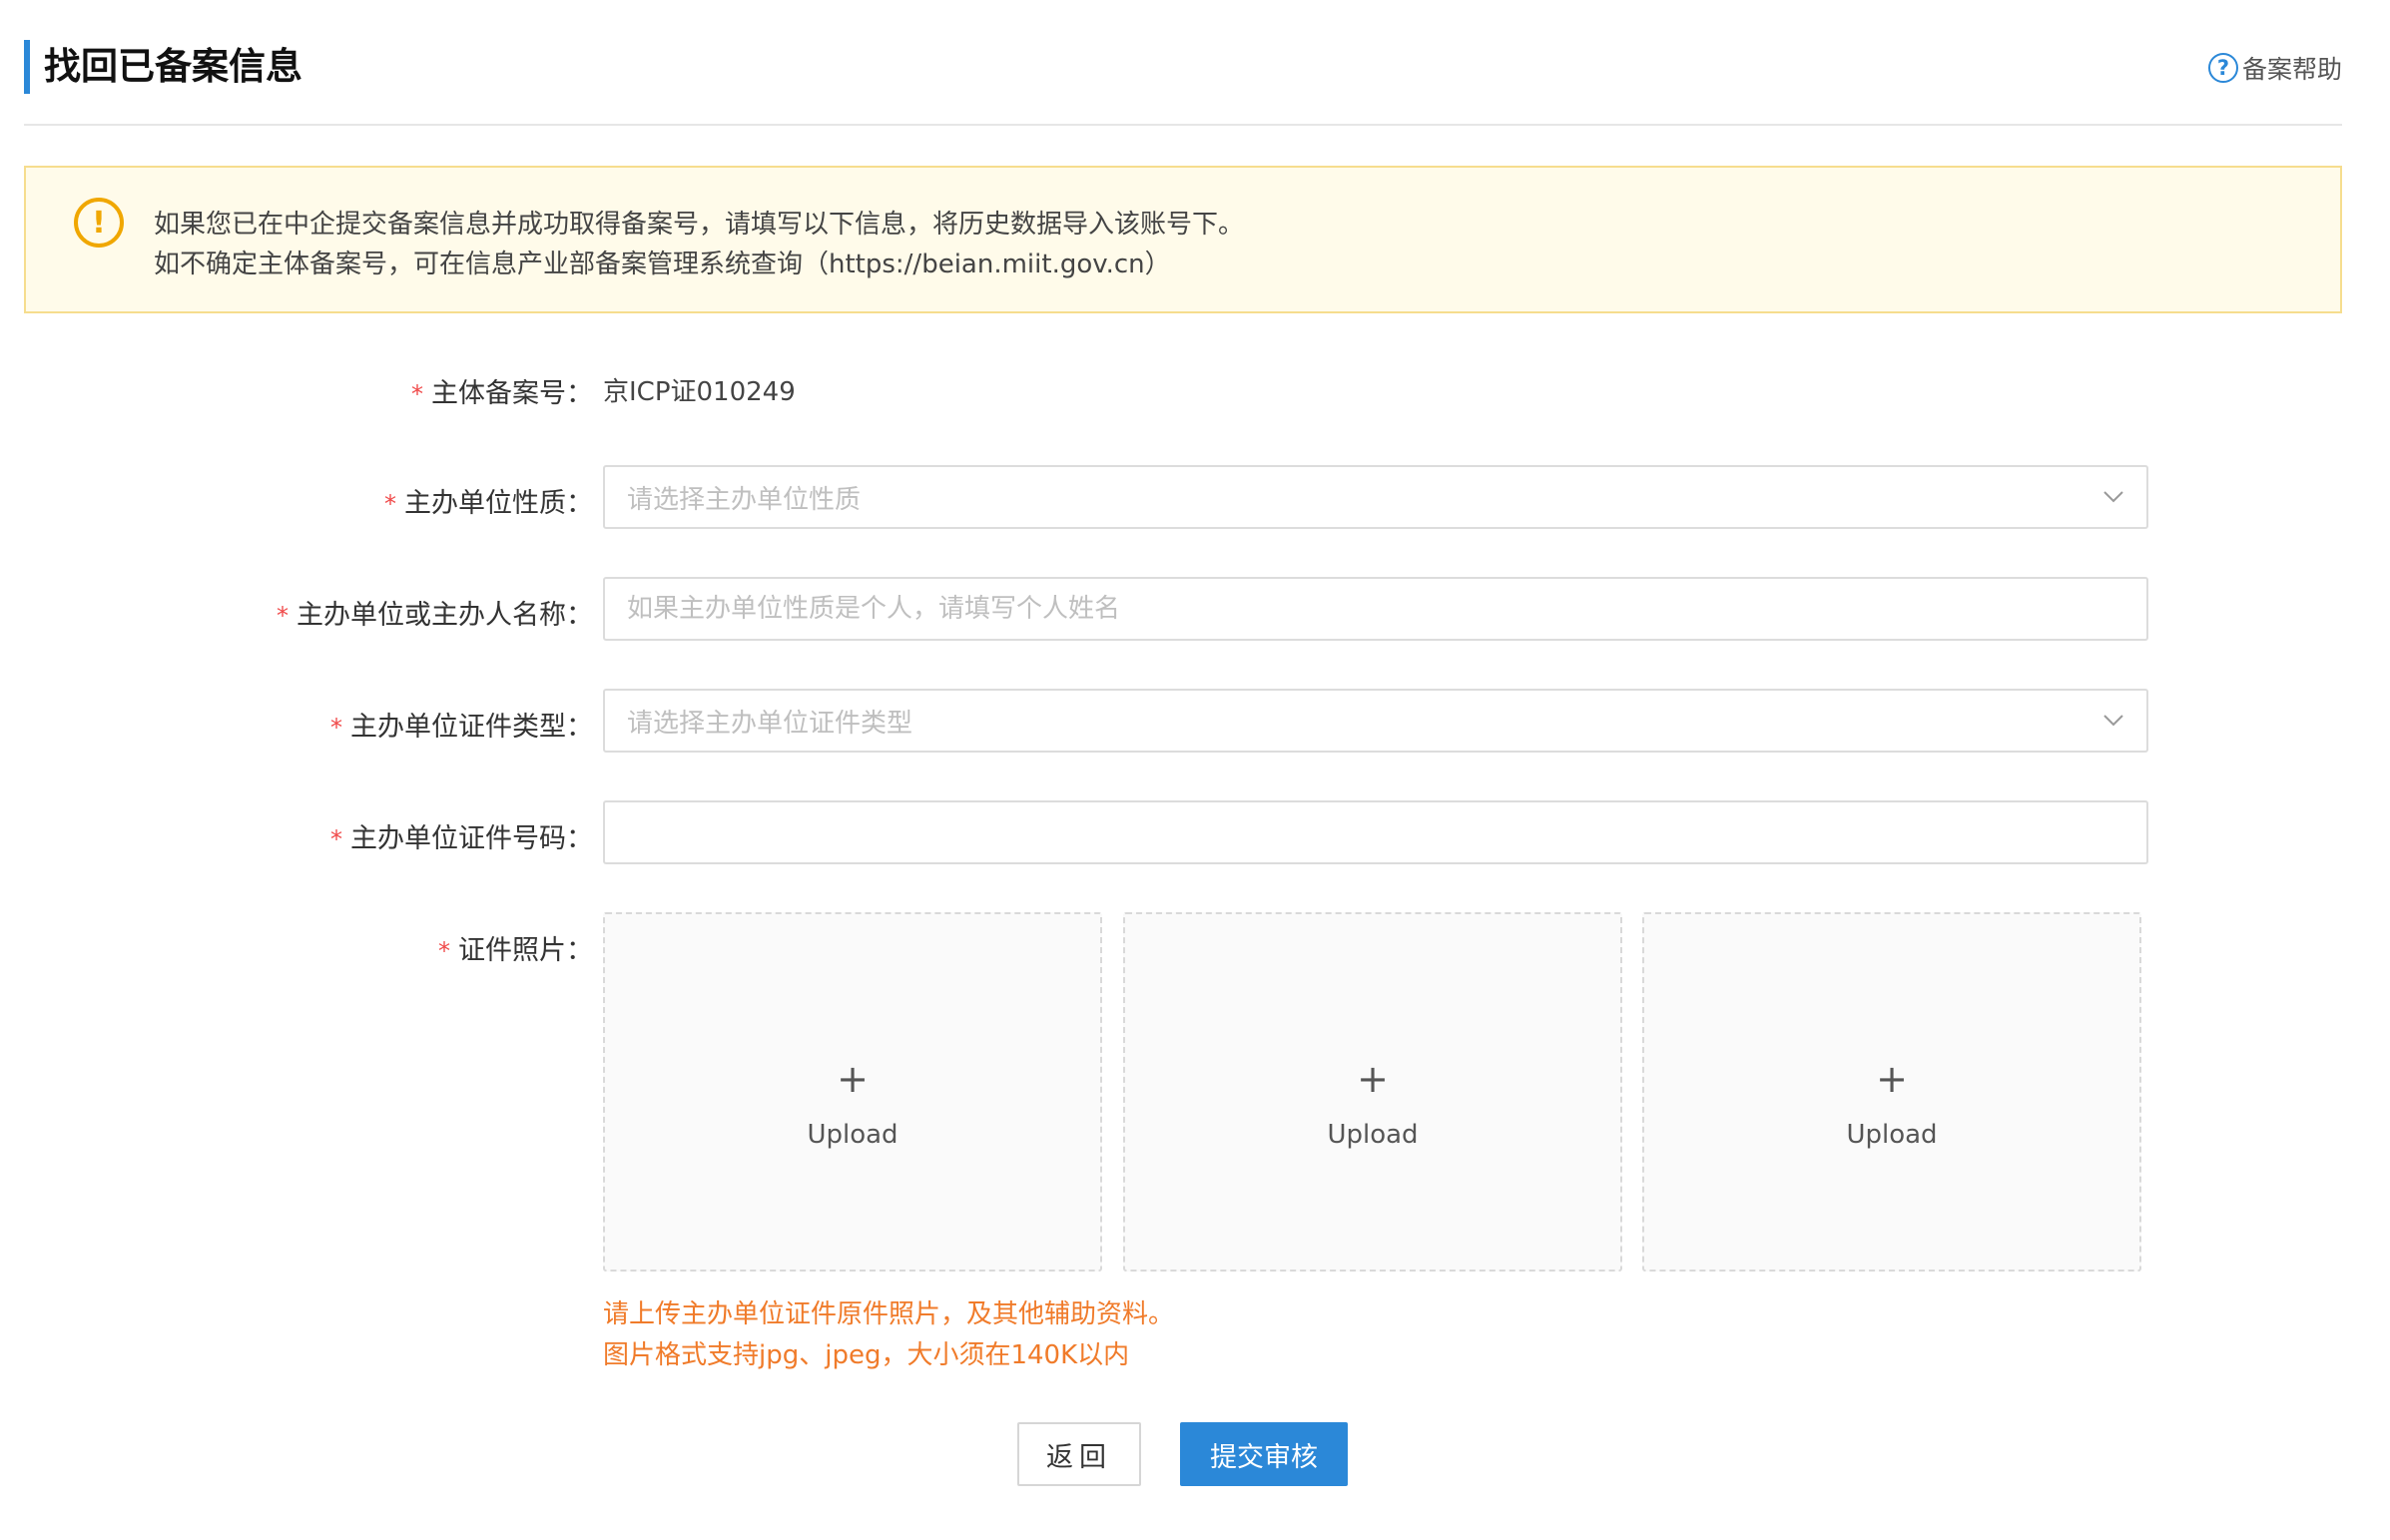  What do you see at coordinates (435, 615) in the screenshot?
I see `unit-name-label: * 主办单位或主办人名称：` at bounding box center [435, 615].